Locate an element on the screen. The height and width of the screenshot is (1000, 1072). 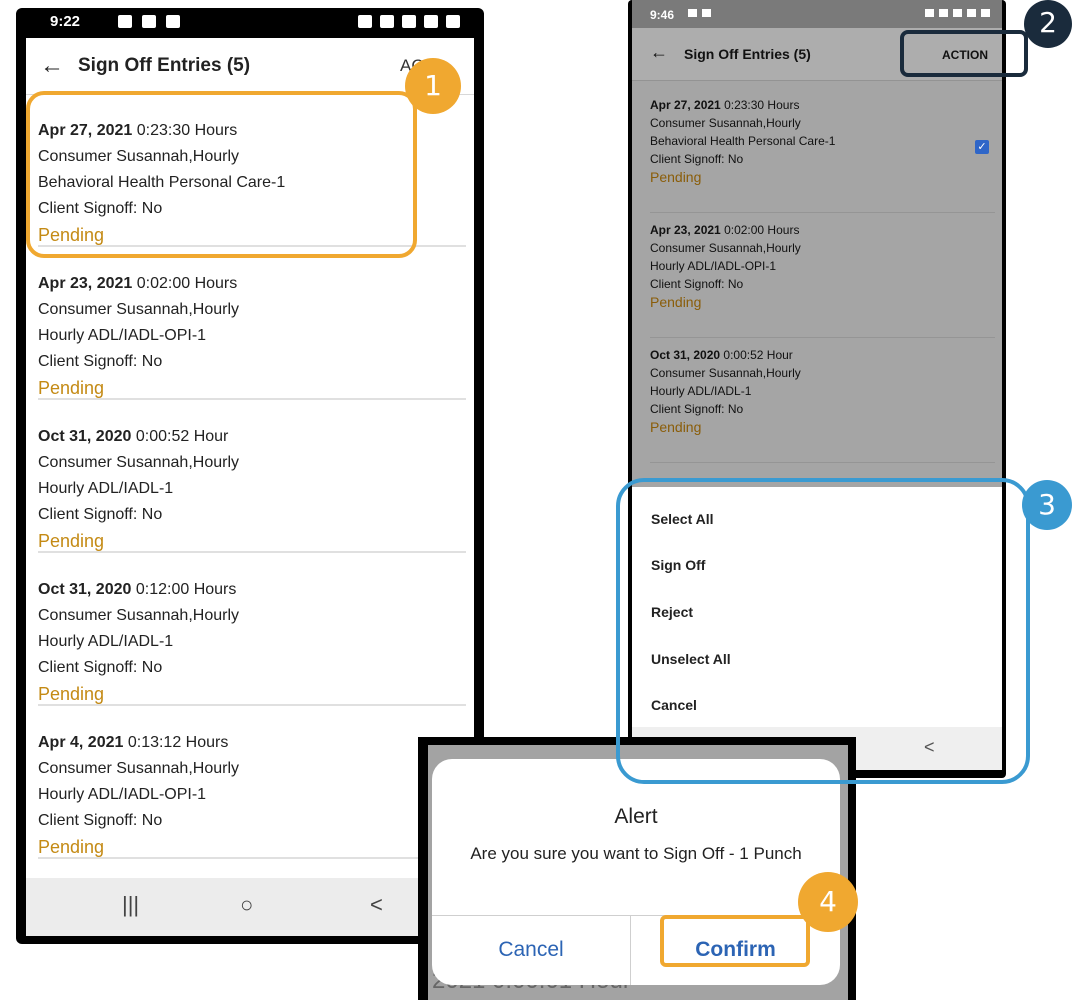
android-nav-bar: ||| ○ < is located at coordinates (250, 907).